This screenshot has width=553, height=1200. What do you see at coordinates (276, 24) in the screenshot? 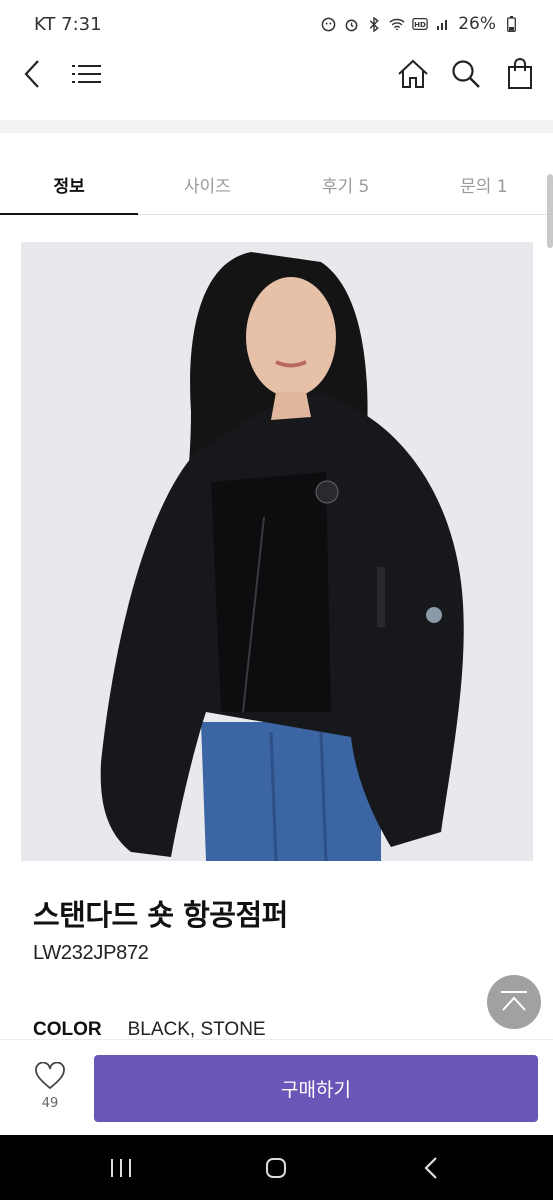
I see `status-bar: KT 7:31 HD 26%` at bounding box center [276, 24].